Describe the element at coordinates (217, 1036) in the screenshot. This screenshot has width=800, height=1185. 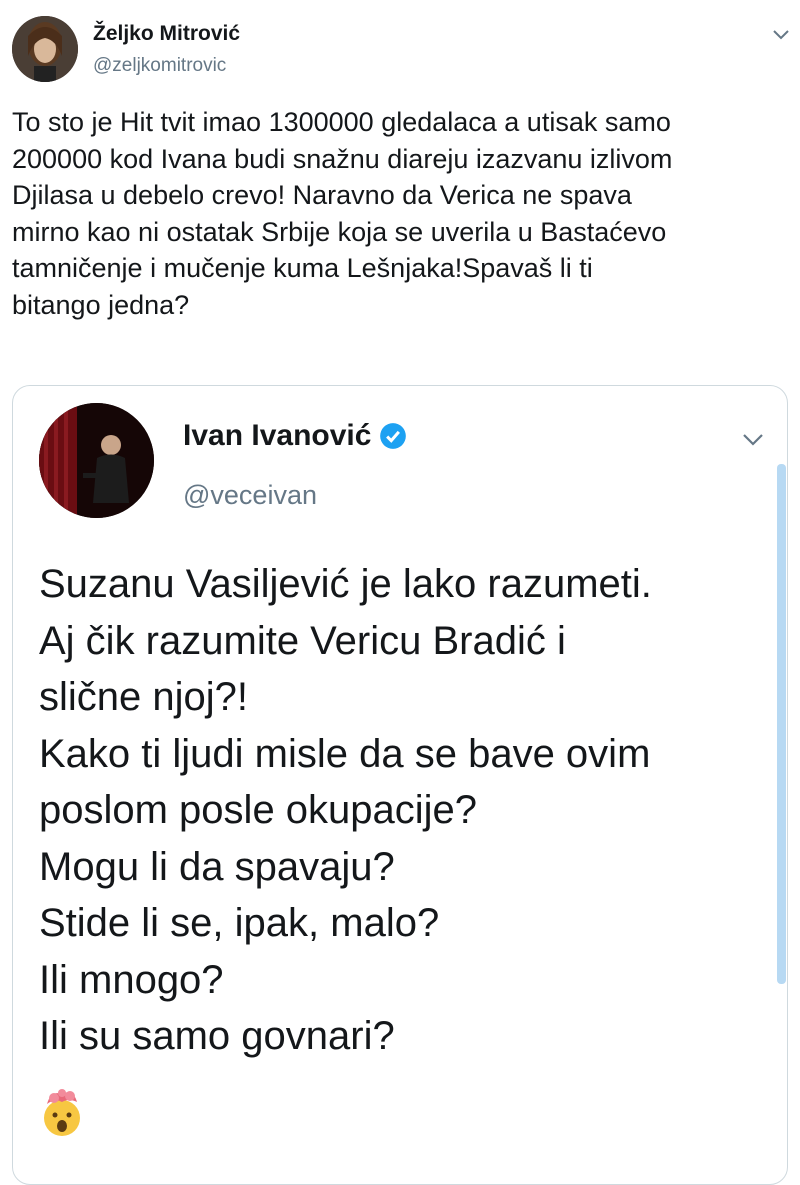
I see `quoted-text-line: Ili su samo govnari?` at that location.